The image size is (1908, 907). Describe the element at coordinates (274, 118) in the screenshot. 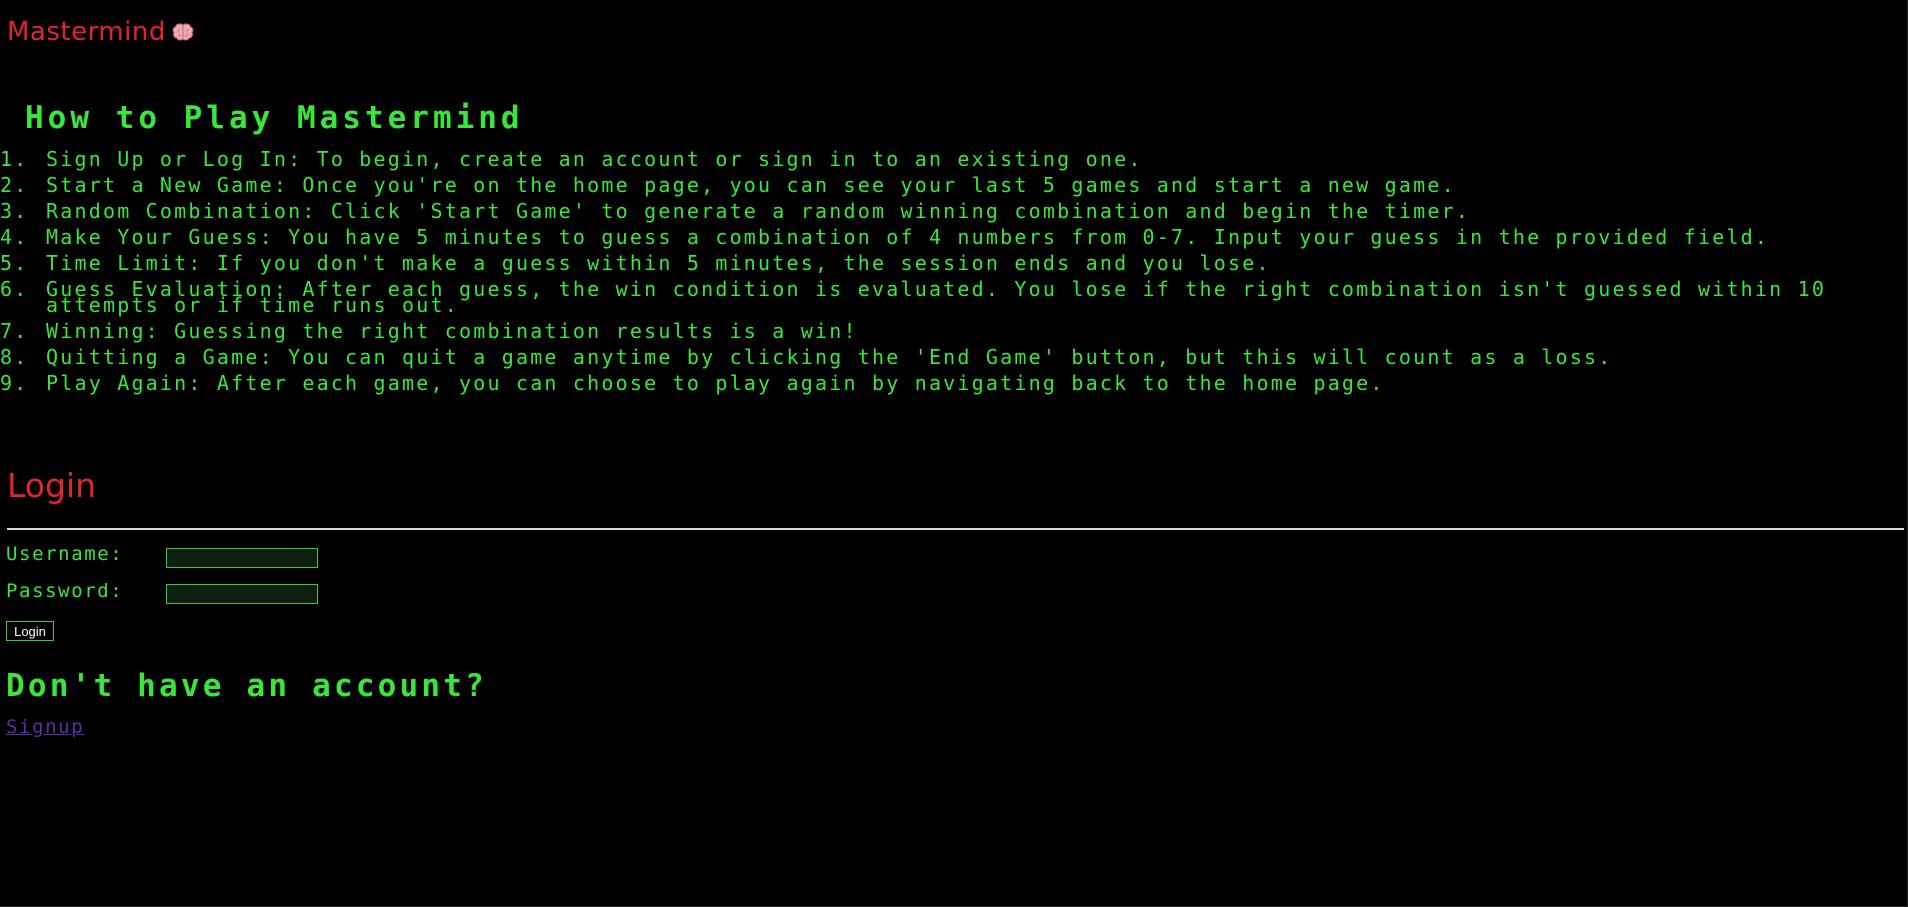

I see `howto-title: How to Play Mastermind` at that location.